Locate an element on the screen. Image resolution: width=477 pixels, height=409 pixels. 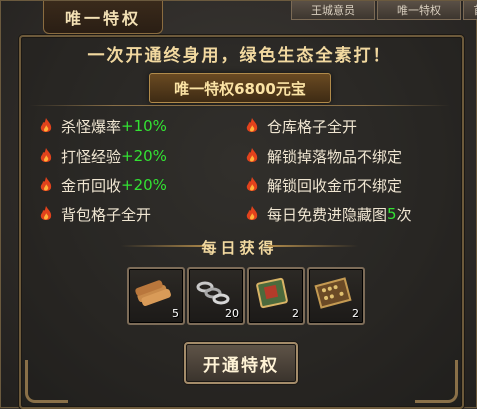
scroll-bundle-icon is located at coordinates (153, 293).